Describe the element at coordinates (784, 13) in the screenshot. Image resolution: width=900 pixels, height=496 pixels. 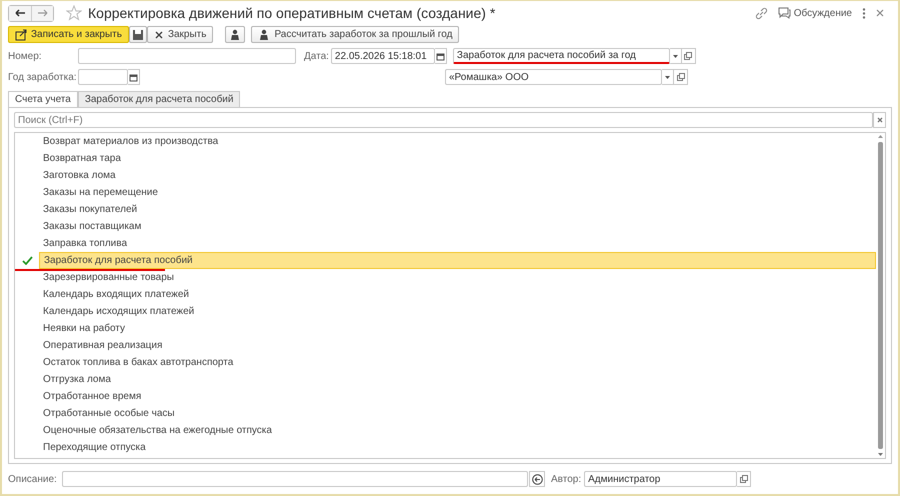
I see `chat-icon` at that location.